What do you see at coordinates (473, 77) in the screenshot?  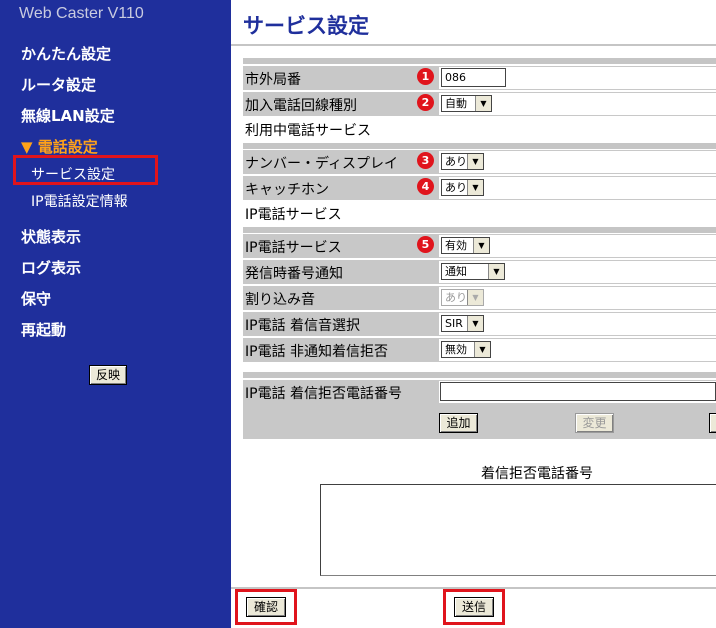 I see `area-code-input: 086` at bounding box center [473, 77].